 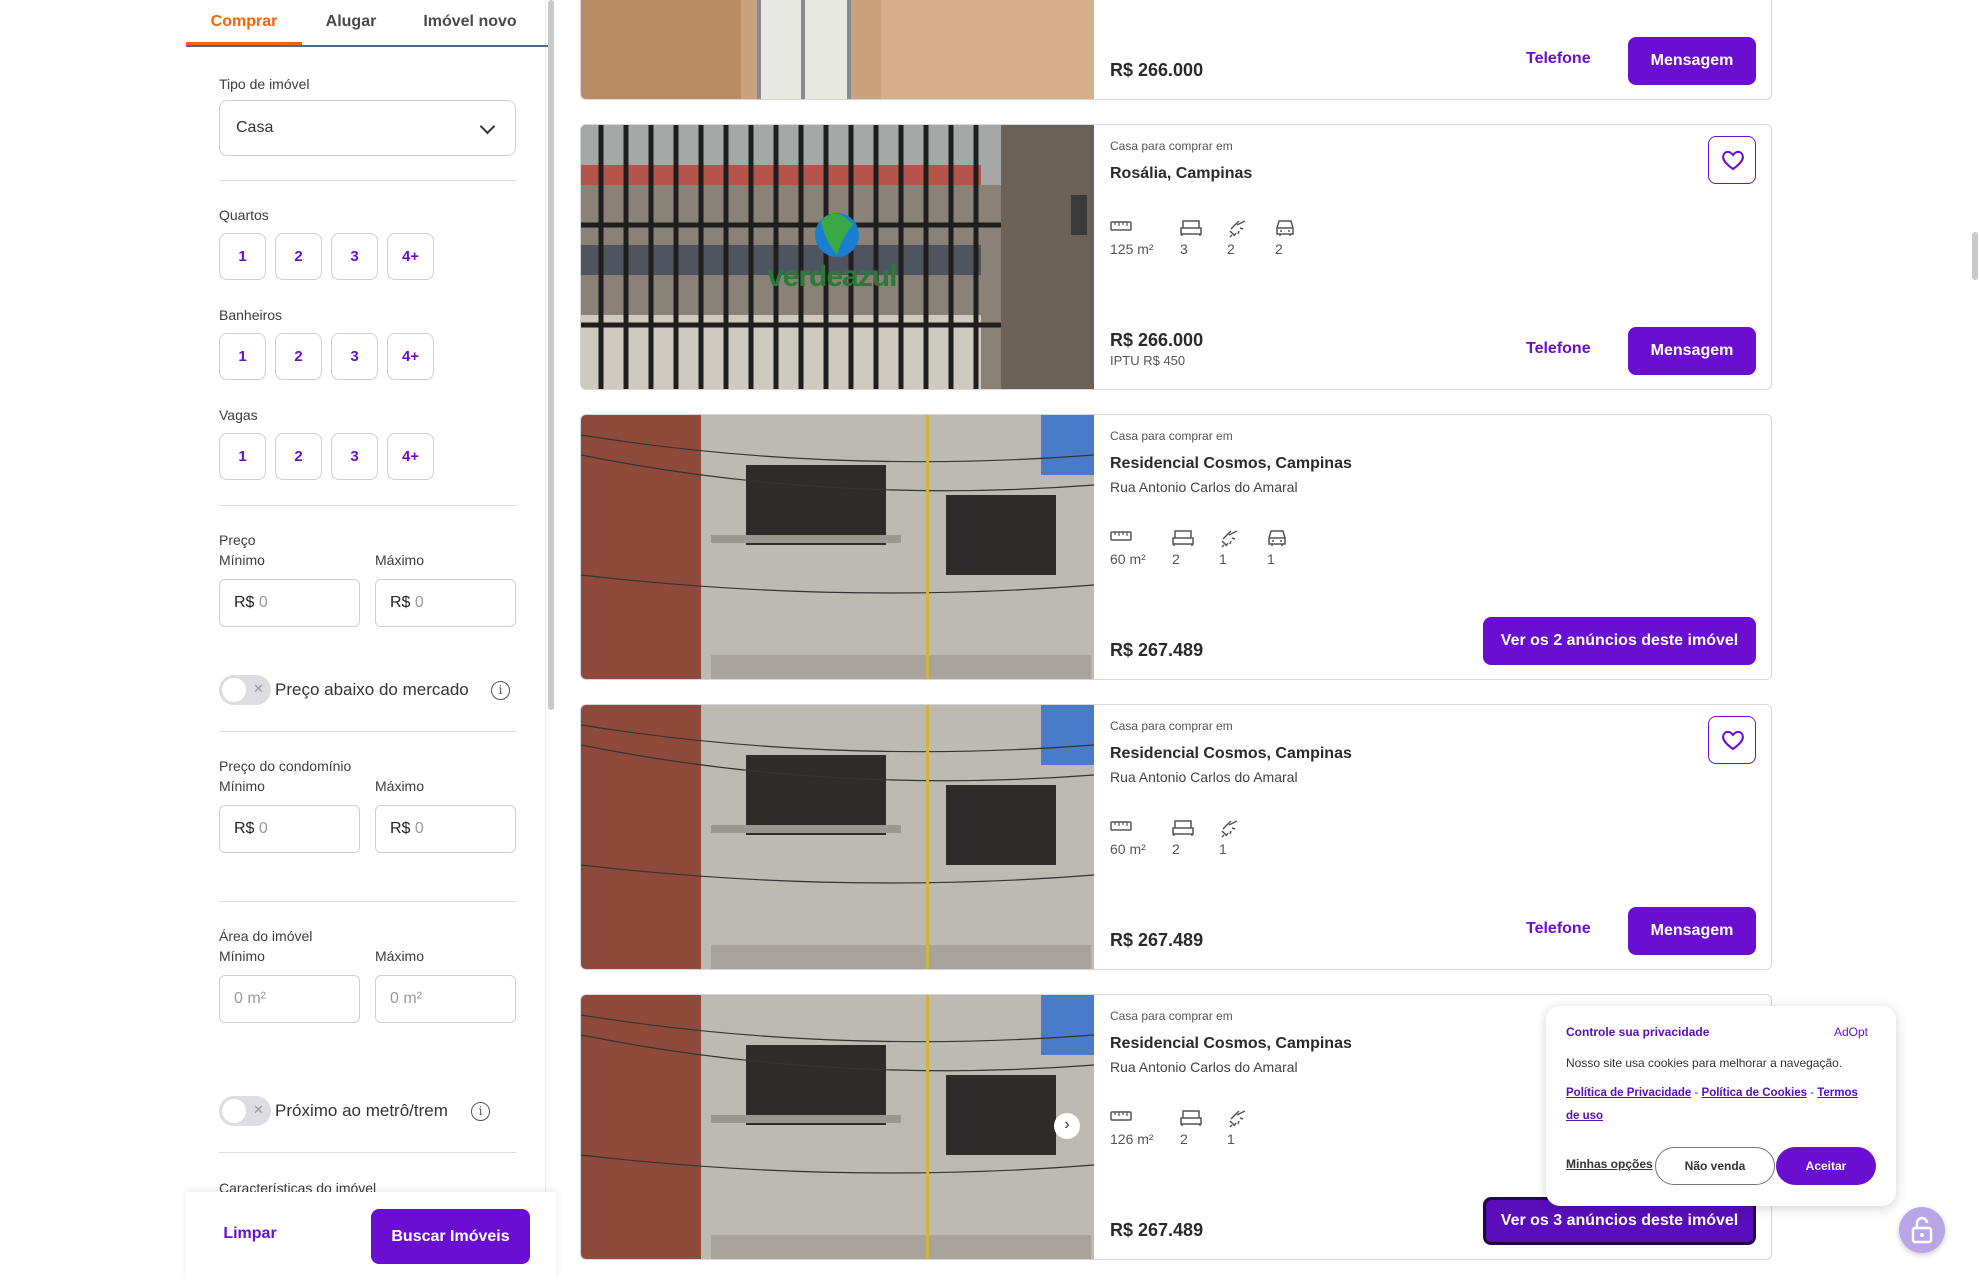 I want to click on area-max-input: 0 m², so click(x=445, y=999).